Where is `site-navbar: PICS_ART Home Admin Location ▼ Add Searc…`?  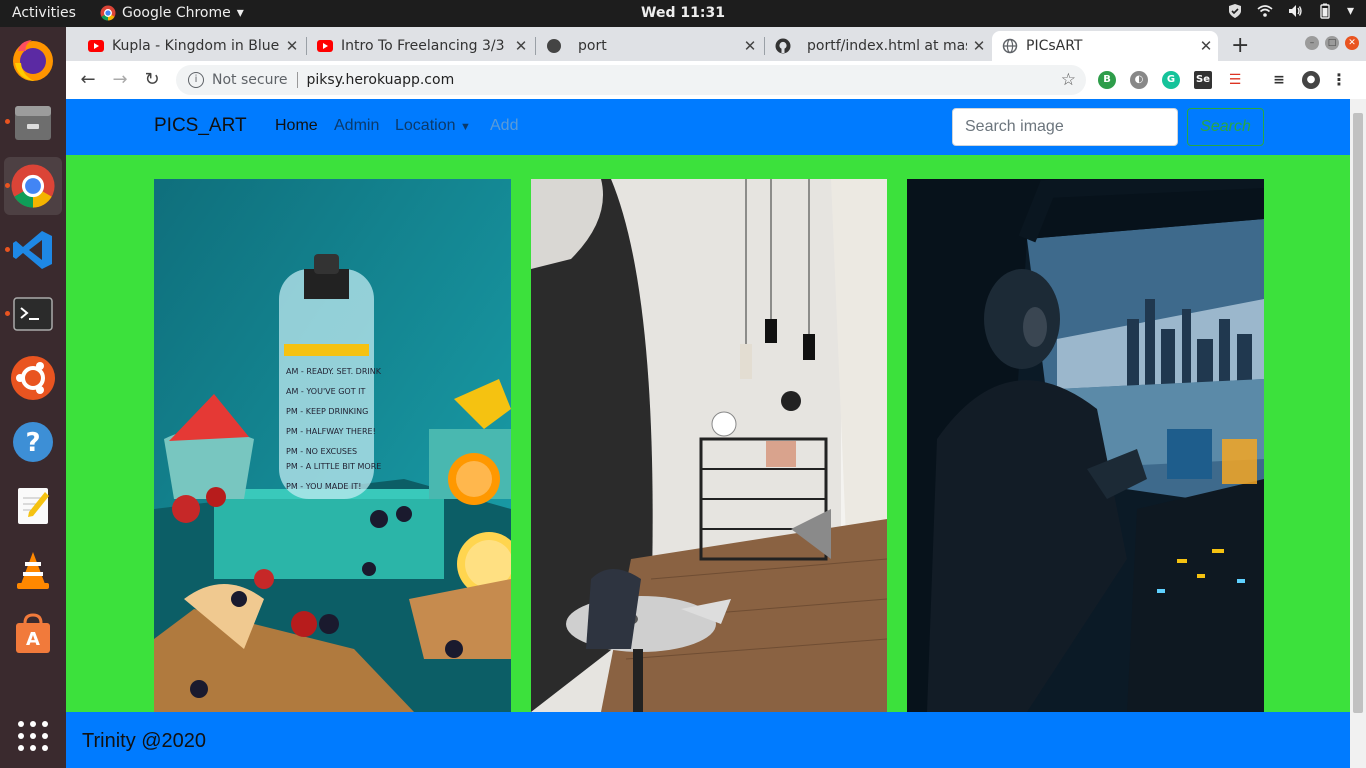
site-navbar: PICS_ART Home Admin Location ▼ Add Searc… is located at coordinates (708, 127).